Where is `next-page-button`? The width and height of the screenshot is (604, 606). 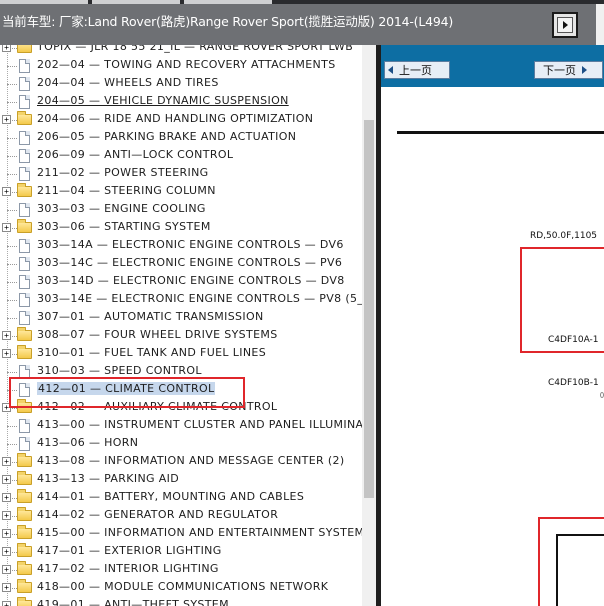
next-page-button is located at coordinates (565, 25).